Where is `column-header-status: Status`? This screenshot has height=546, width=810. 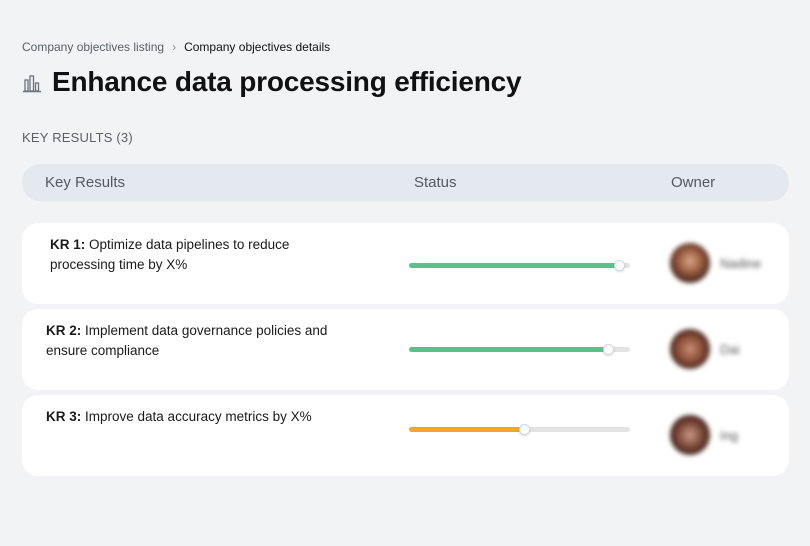
column-header-status: Status is located at coordinates (435, 182).